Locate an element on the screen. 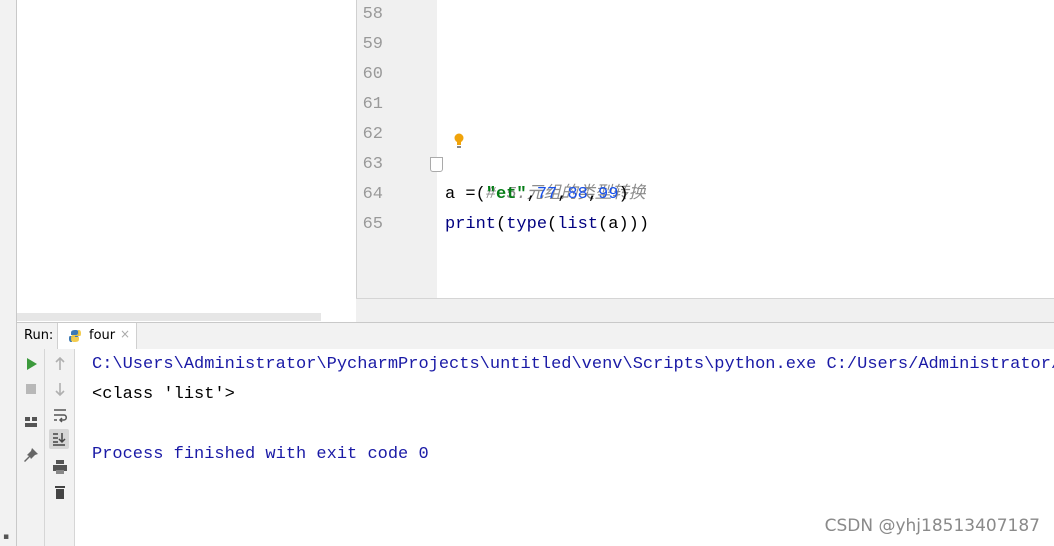 The width and height of the screenshot is (1054, 546). code-builtin: print is located at coordinates (471, 224).